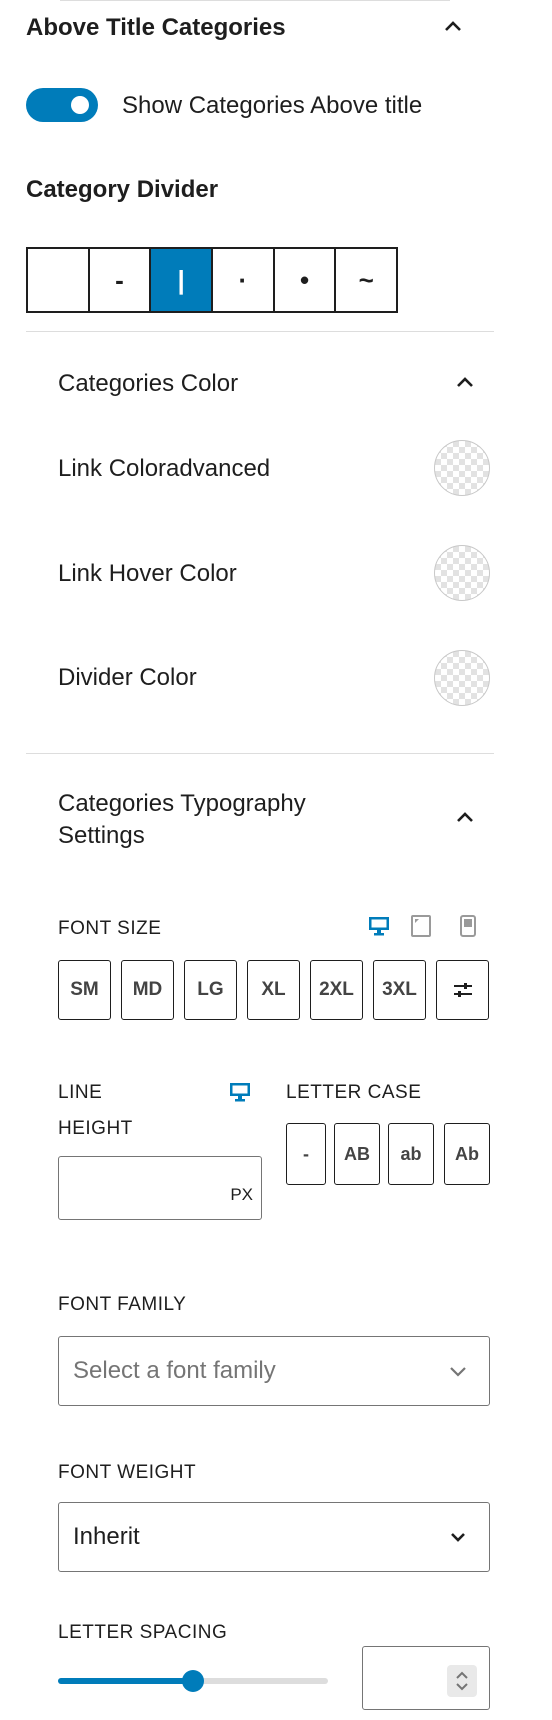  I want to click on top-divider, so click(255, 0).